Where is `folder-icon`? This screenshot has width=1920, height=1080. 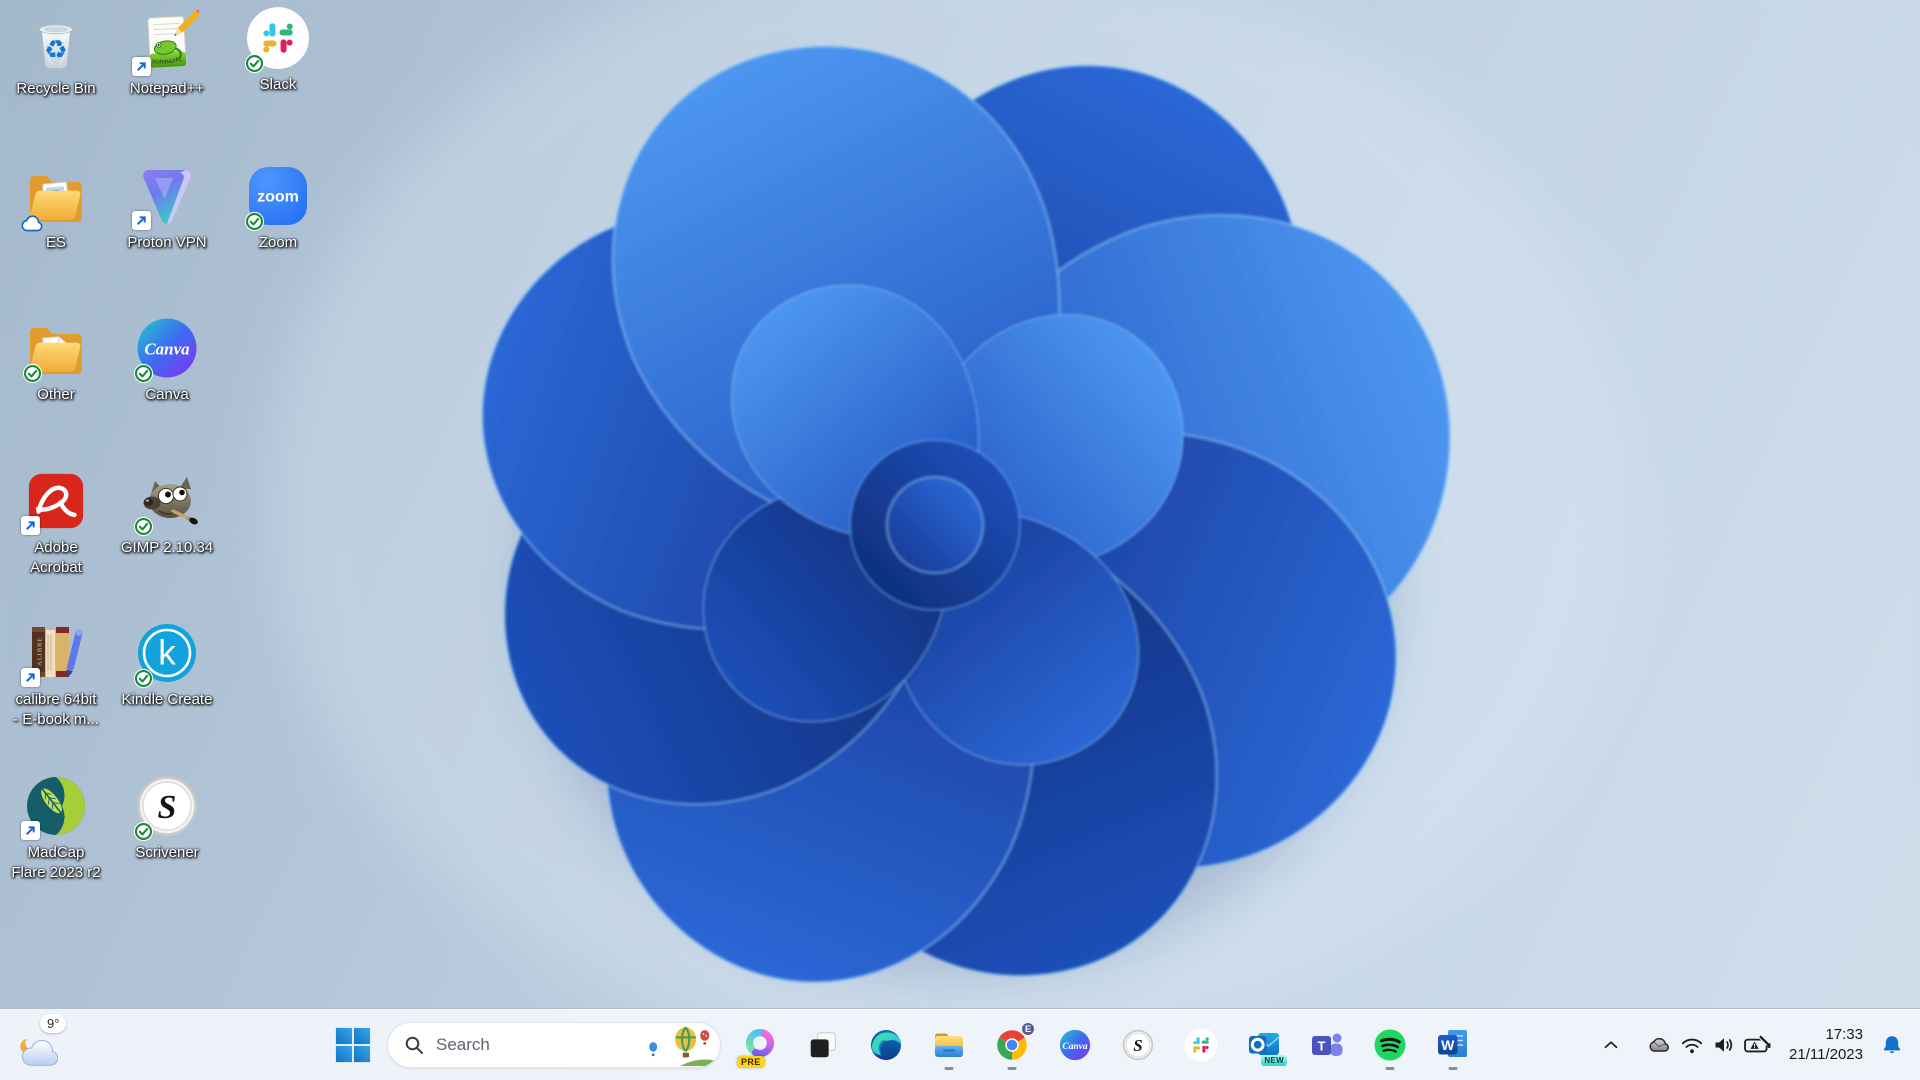 folder-icon is located at coordinates (56, 349).